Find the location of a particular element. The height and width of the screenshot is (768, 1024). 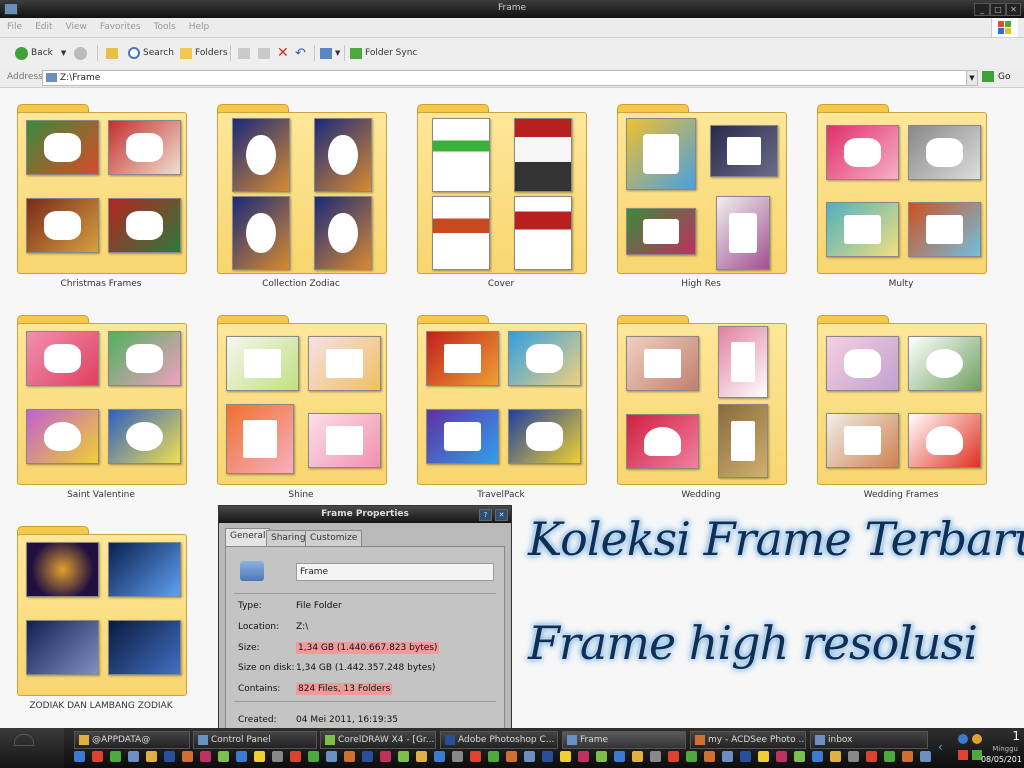

move-to-button is located at coordinates (245, 53).